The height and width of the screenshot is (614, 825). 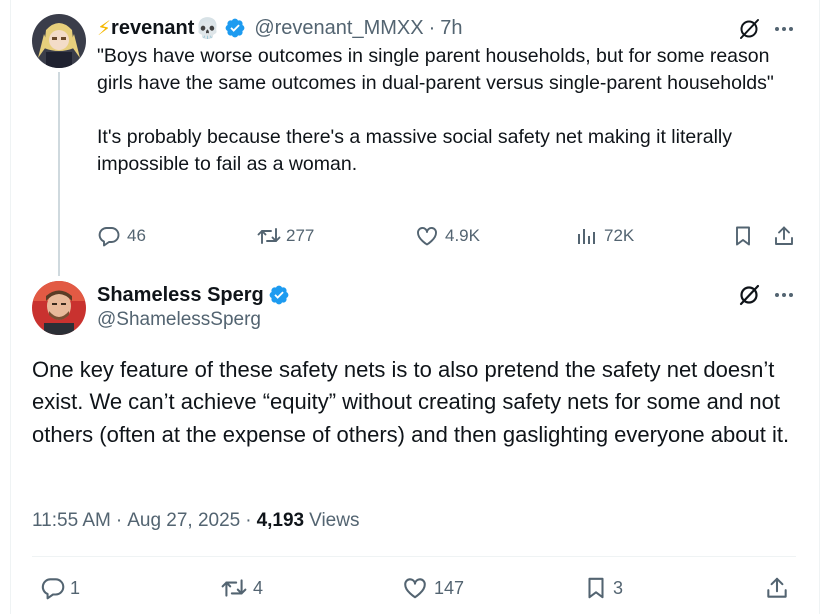 I want to click on tweet-meta: 11:55 AM · Aug 27, 2025 · 4,193 Views, so click(x=195, y=521).